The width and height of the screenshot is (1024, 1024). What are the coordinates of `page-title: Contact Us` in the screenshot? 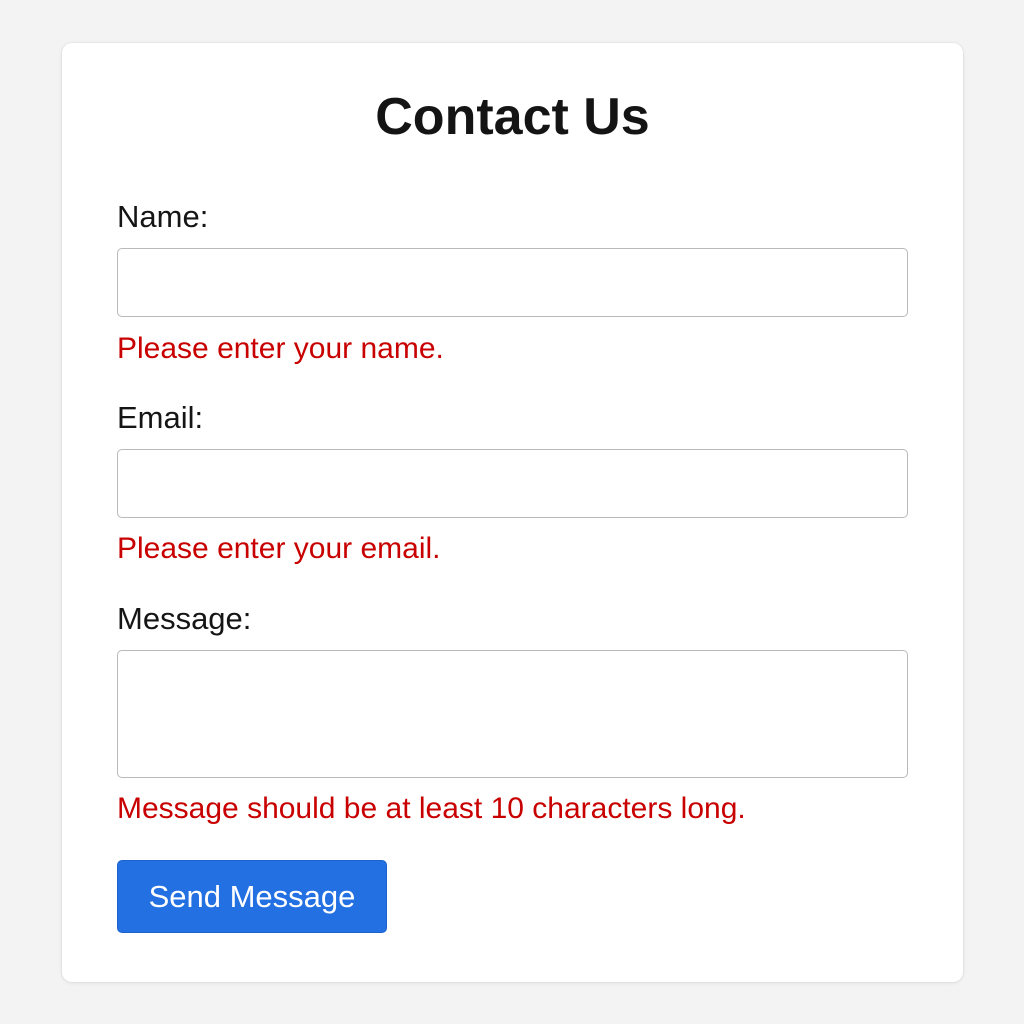 It's located at (512, 117).